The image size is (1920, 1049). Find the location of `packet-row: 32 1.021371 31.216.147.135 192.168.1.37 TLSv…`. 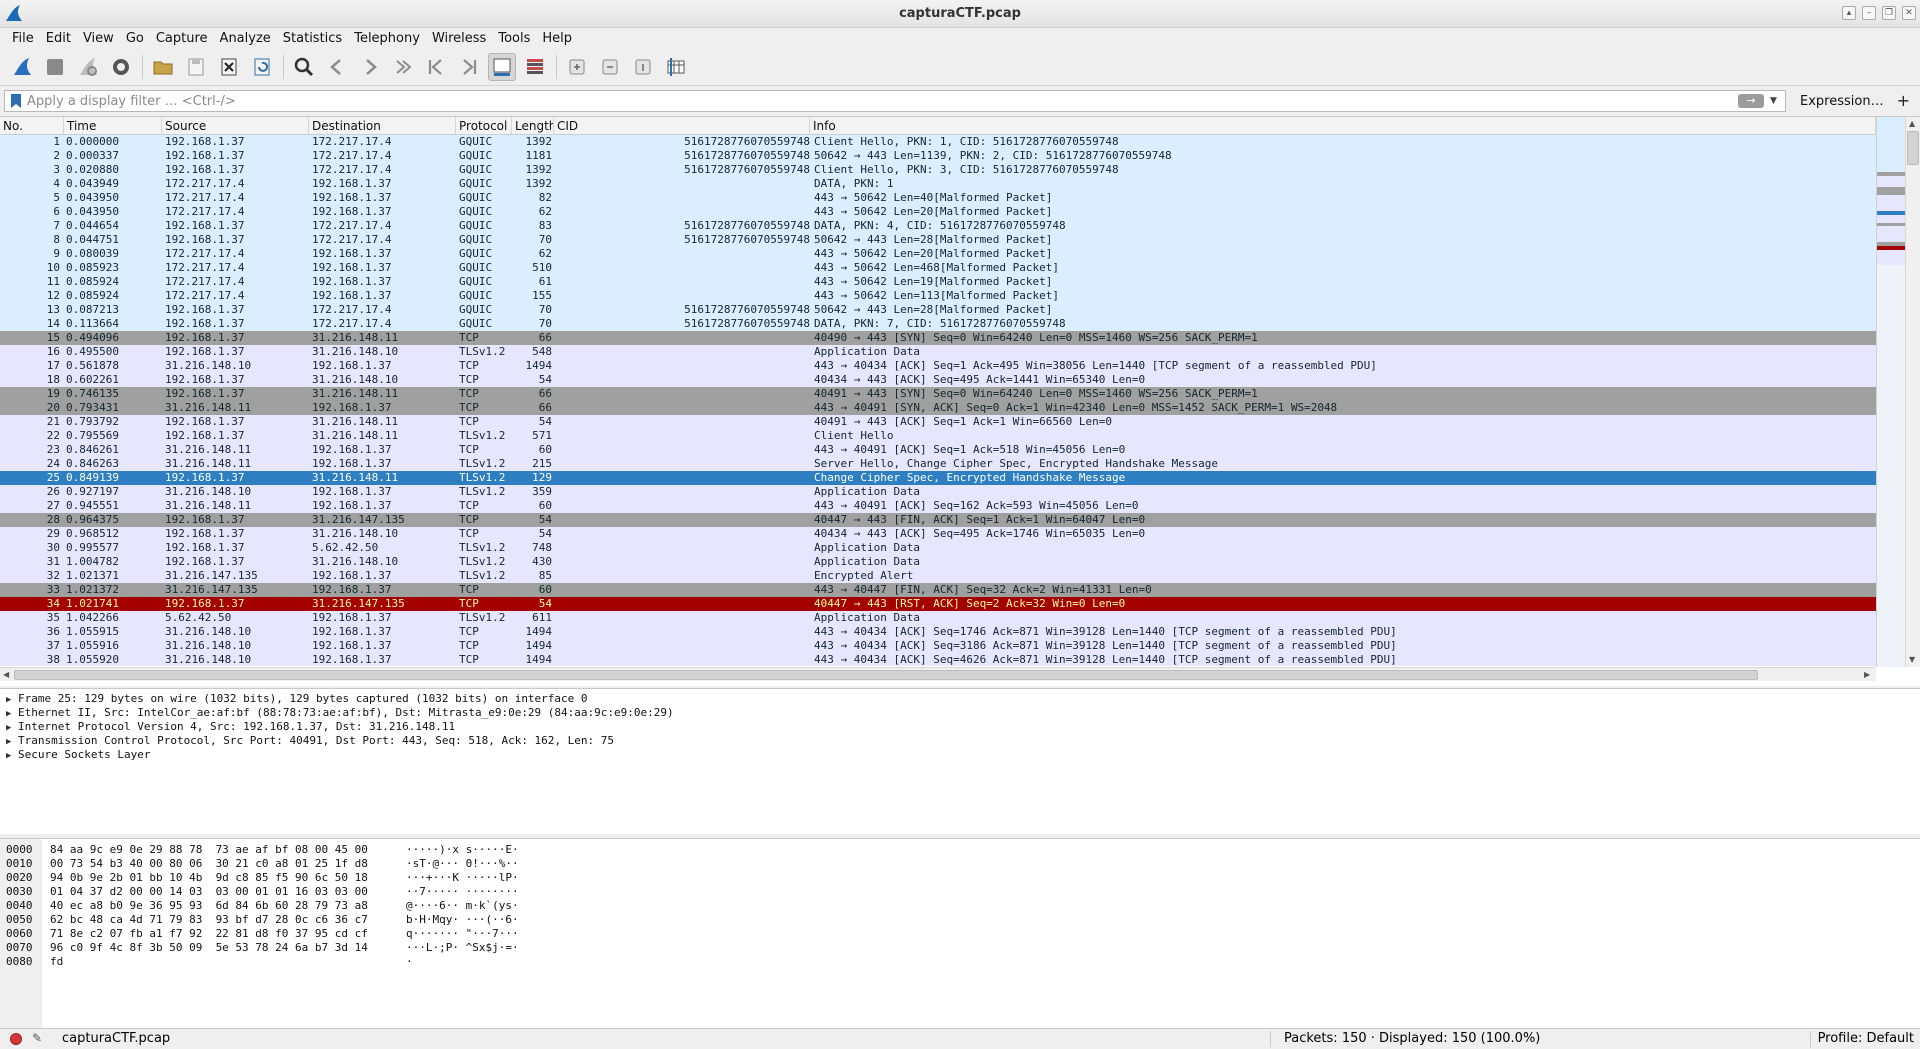

packet-row: 32 1.021371 31.216.147.135 192.168.1.37 TLSv… is located at coordinates (938, 576).